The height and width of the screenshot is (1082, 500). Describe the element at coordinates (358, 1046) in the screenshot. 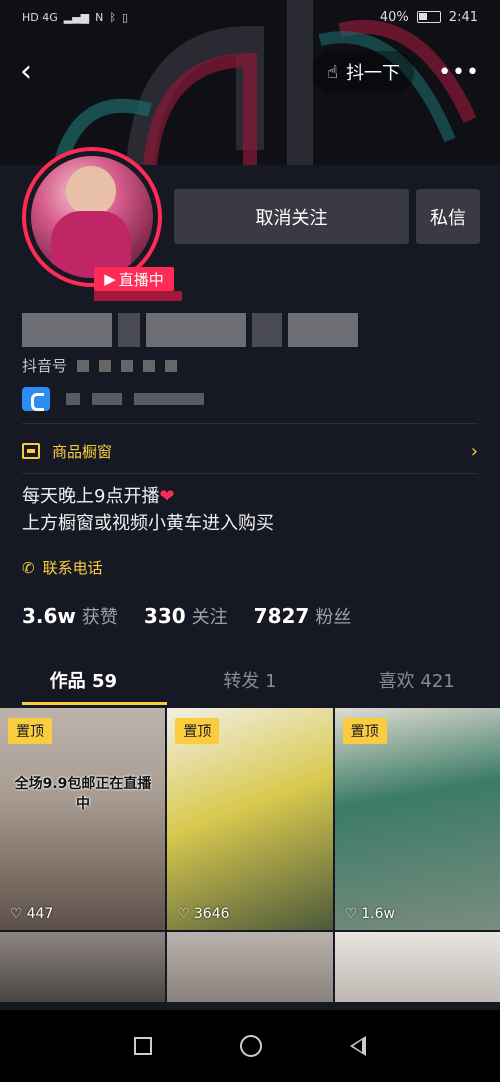

I see `nav-back-icon` at that location.